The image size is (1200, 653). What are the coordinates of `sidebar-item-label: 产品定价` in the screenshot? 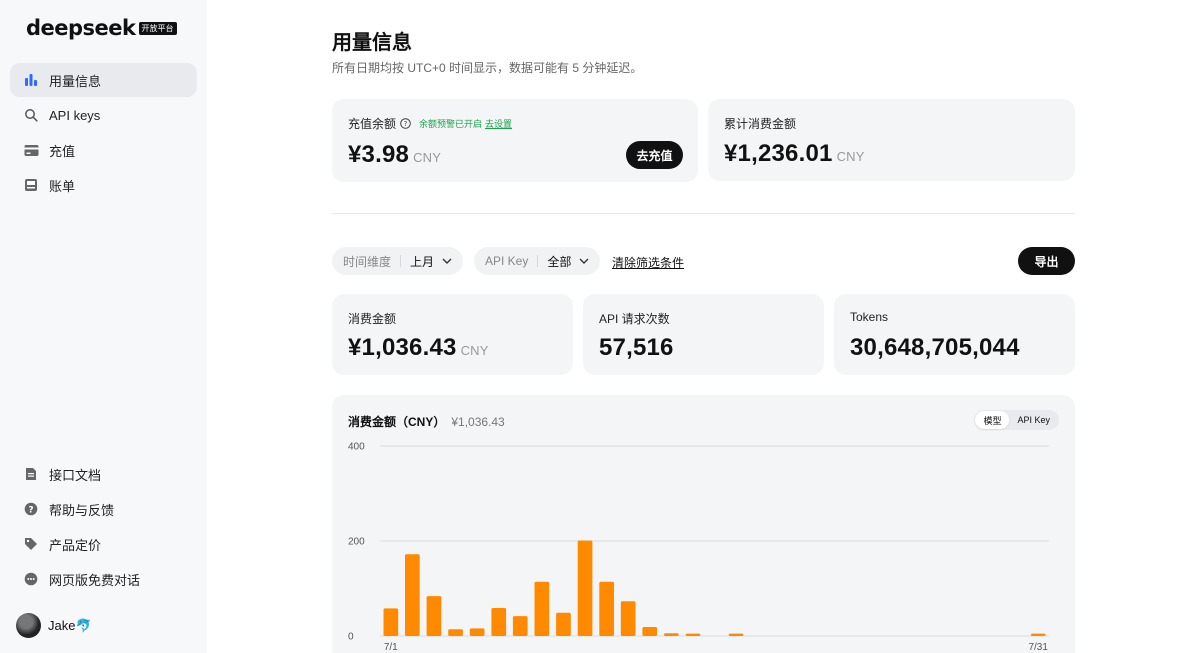 It's located at (75, 545).